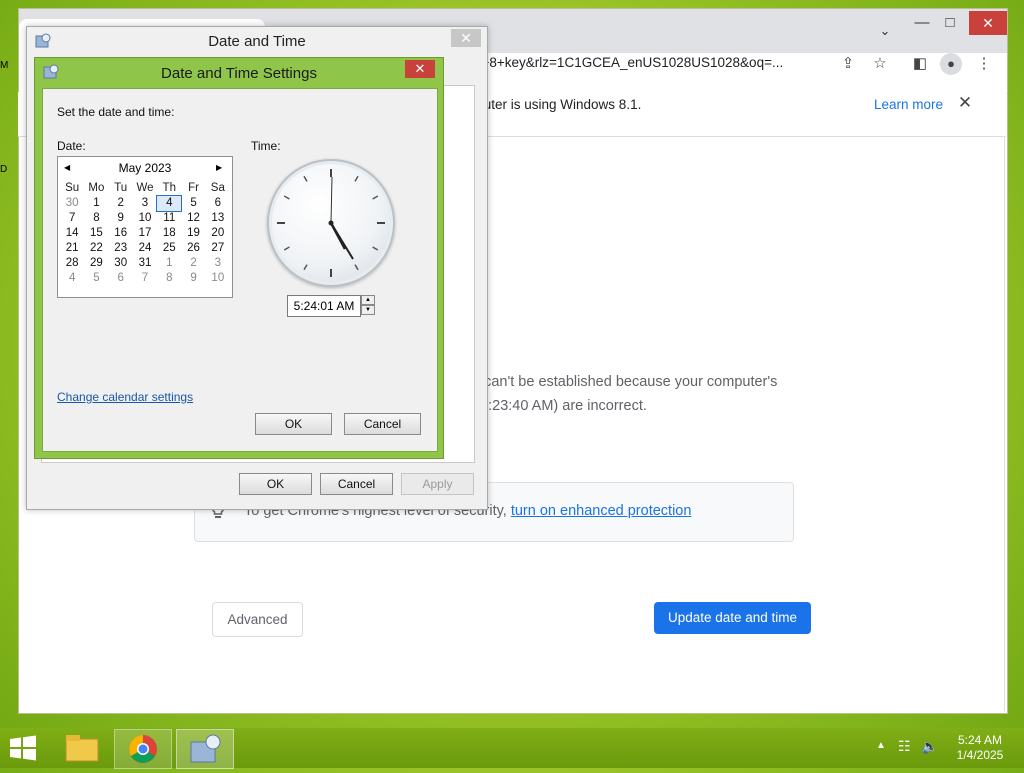 The width and height of the screenshot is (1024, 773). I want to click on date-time-cancel-button: Cancel, so click(356, 484).